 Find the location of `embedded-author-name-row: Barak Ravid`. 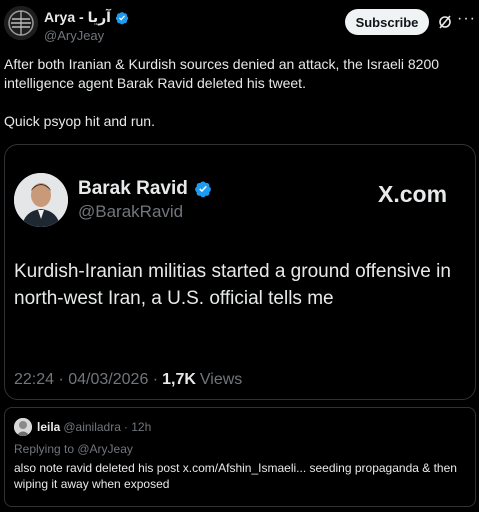

embedded-author-name-row: Barak Ravid is located at coordinates (145, 189).